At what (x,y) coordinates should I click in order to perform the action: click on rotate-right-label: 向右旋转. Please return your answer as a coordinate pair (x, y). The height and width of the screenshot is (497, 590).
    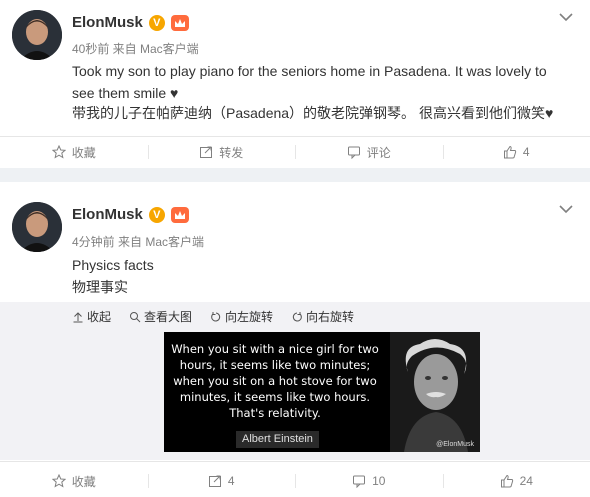
    Looking at the image, I should click on (330, 317).